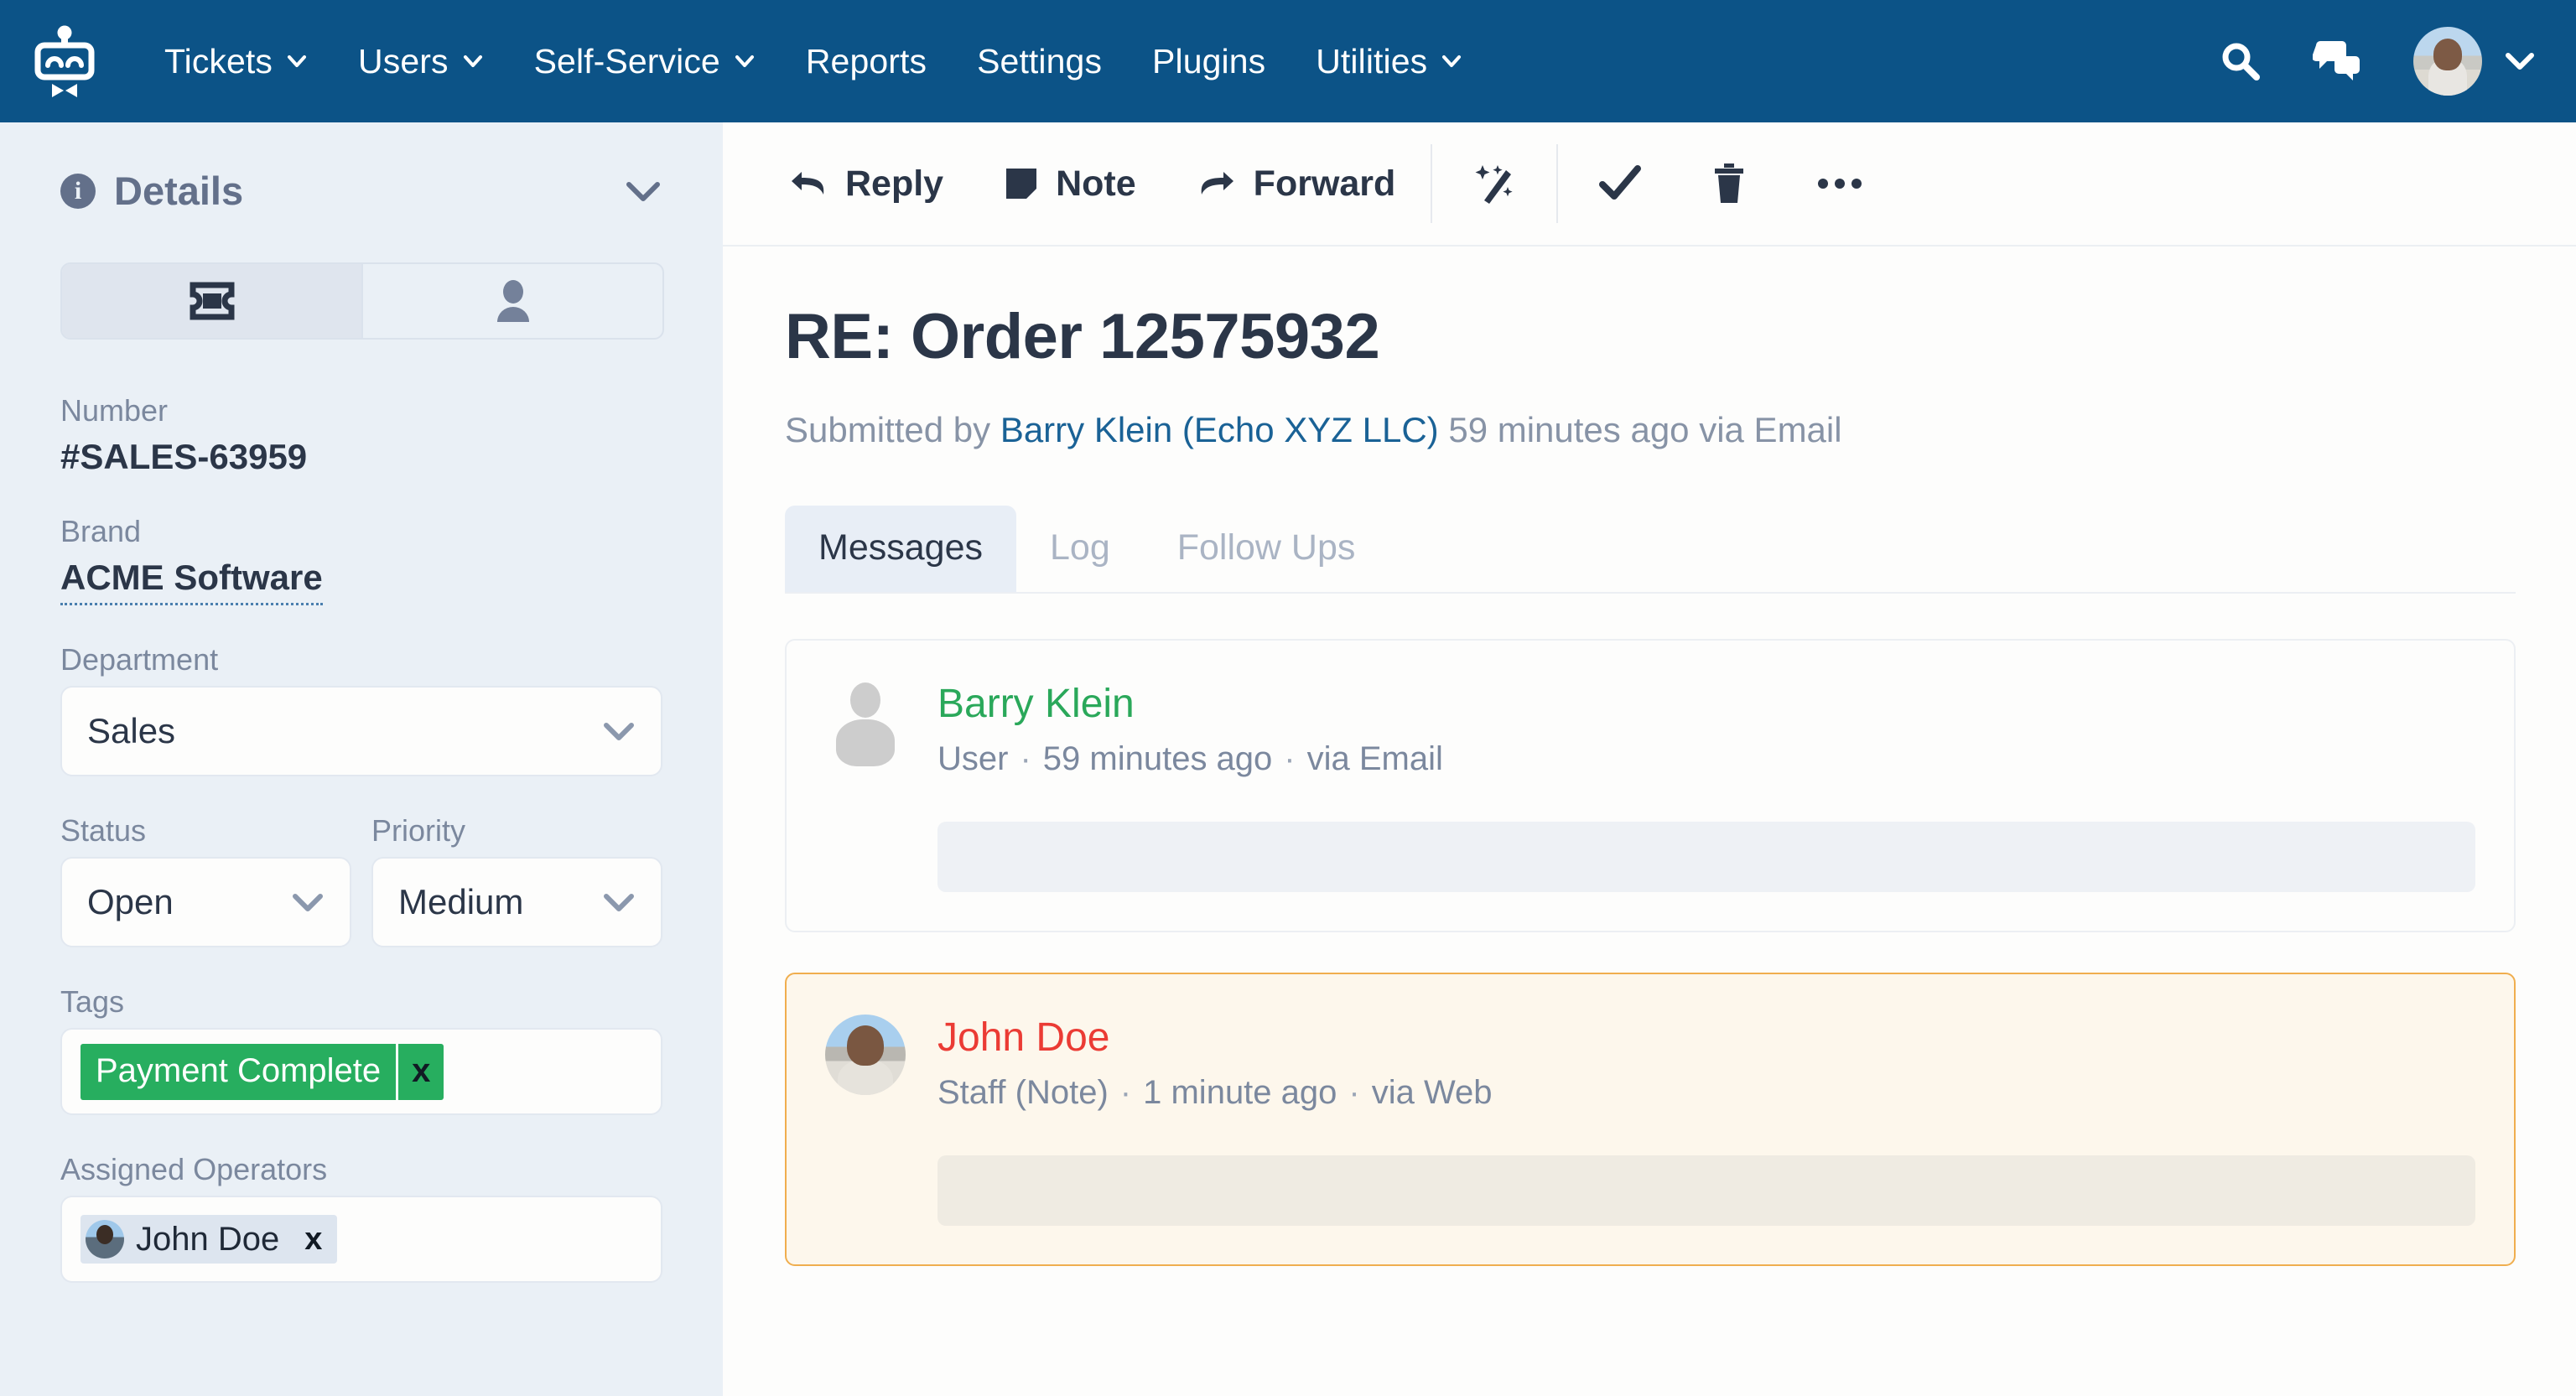 The width and height of the screenshot is (2576, 1396). What do you see at coordinates (239, 1070) in the screenshot?
I see `tag-label: Payment Complete` at bounding box center [239, 1070].